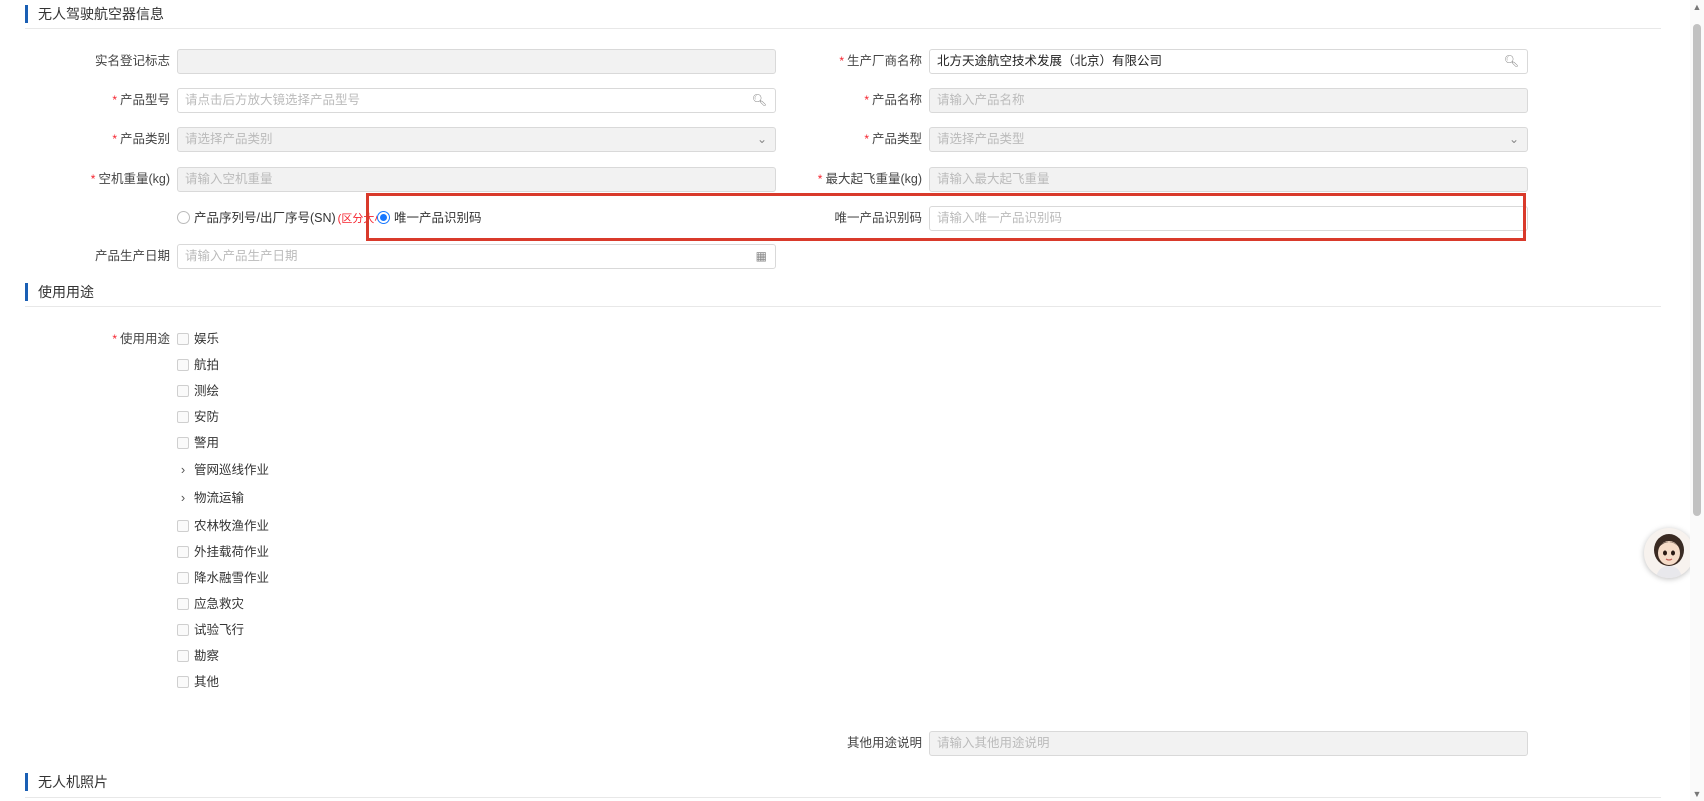 This screenshot has height=801, width=1704. Describe the element at coordinates (210, 630) in the screenshot. I see `usage-option: 试验飞行` at that location.